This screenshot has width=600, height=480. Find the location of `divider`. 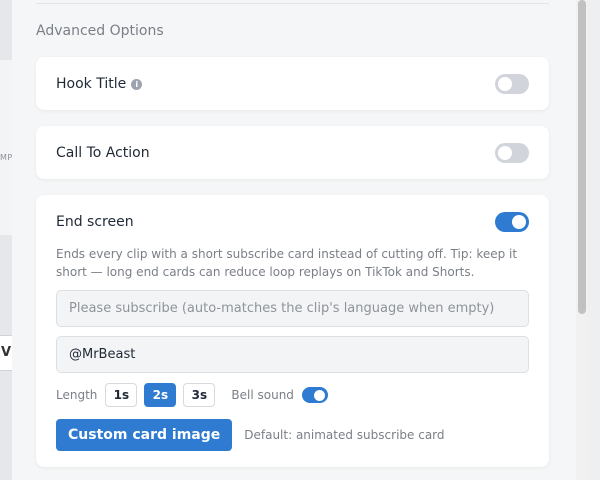

divider is located at coordinates (292, 3).